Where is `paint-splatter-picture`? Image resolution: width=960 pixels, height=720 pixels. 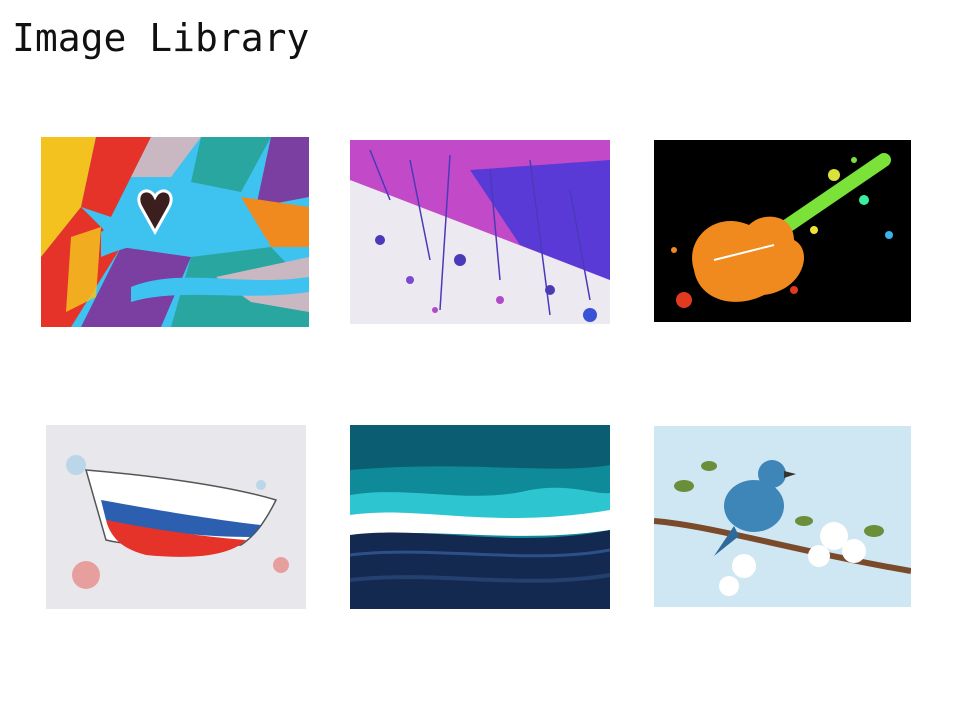 paint-splatter-picture is located at coordinates (480, 232).